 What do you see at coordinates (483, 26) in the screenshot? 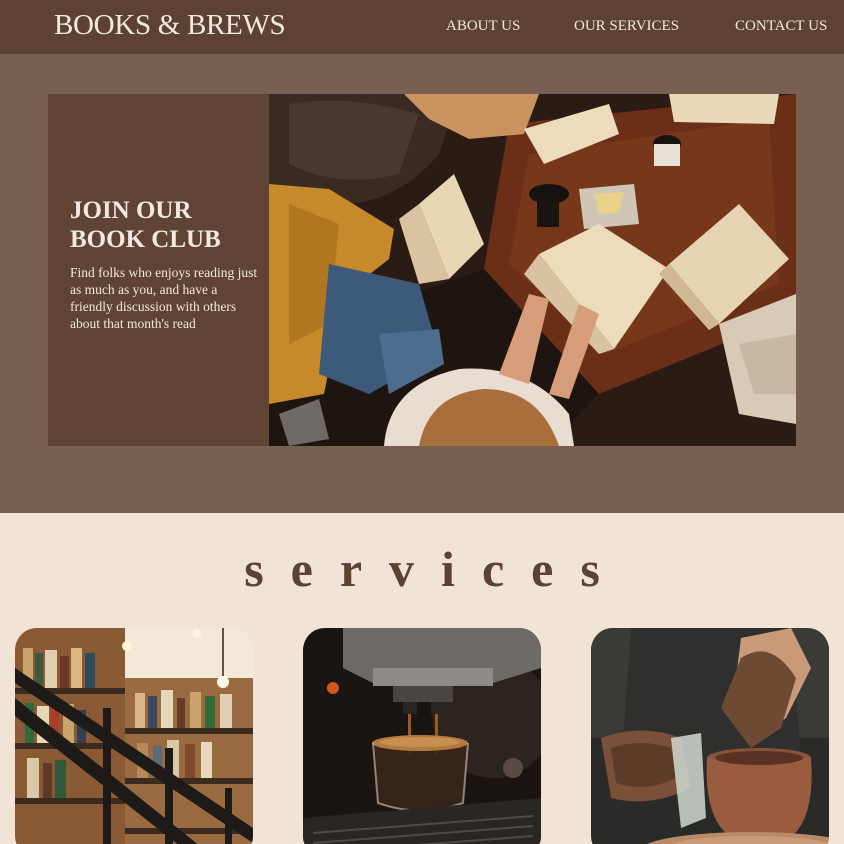
I see `nav-about-us: ABOUT US` at bounding box center [483, 26].